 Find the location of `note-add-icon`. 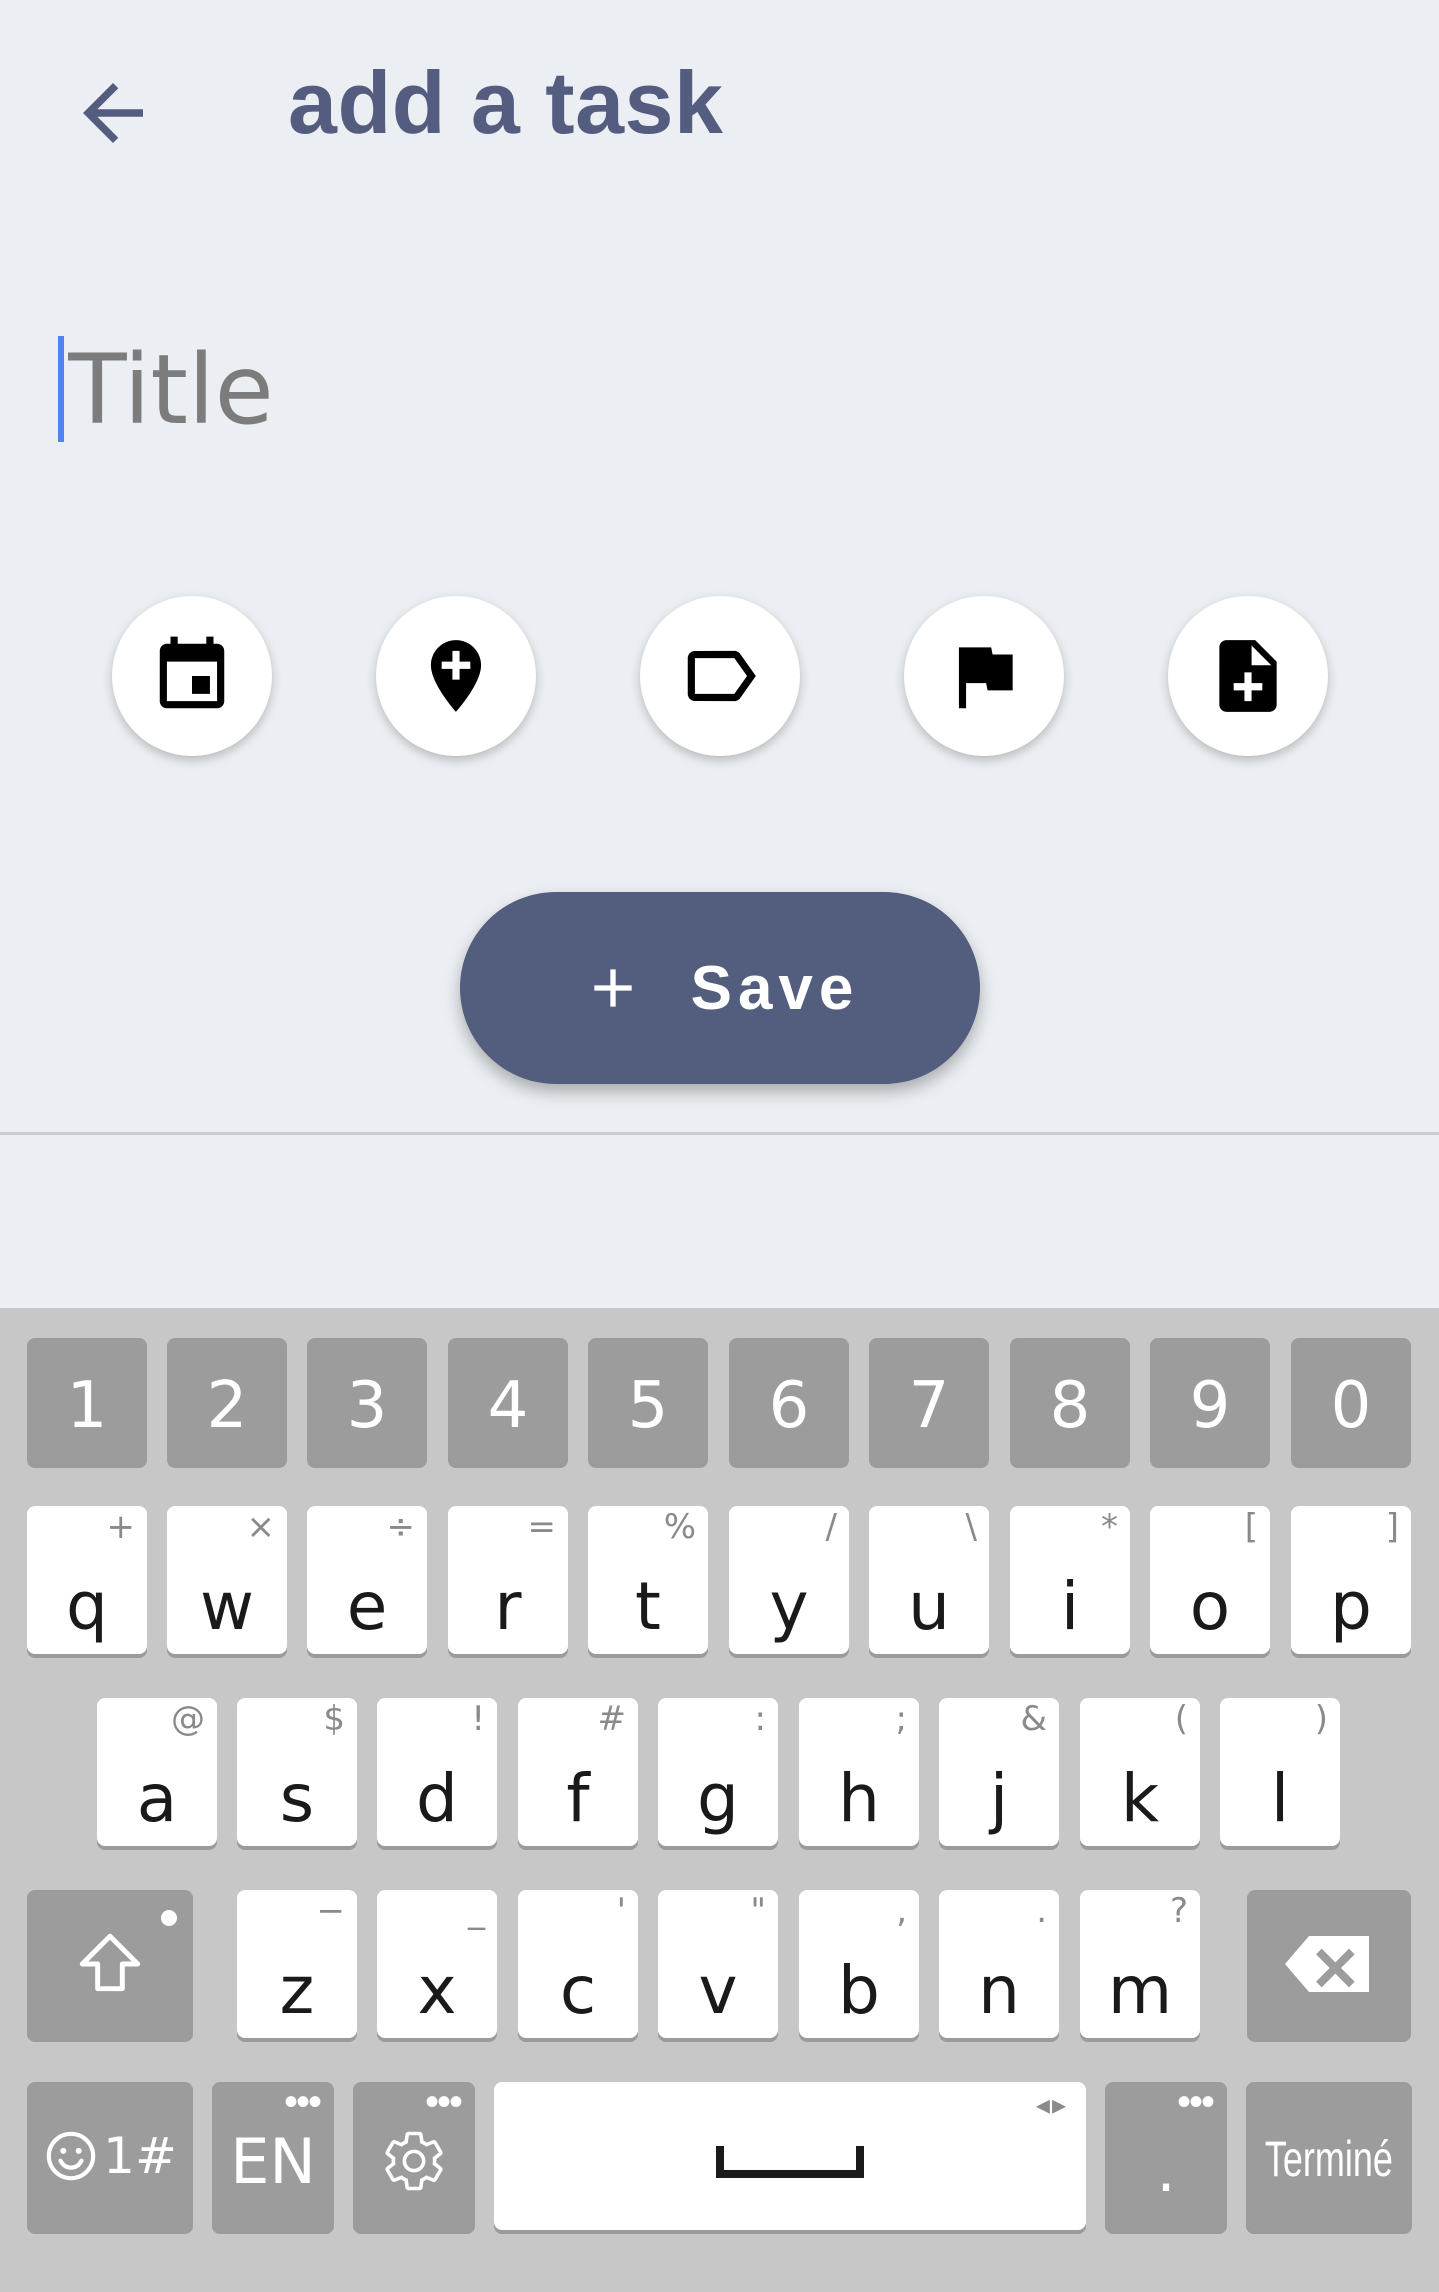

note-add-icon is located at coordinates (1248, 676).